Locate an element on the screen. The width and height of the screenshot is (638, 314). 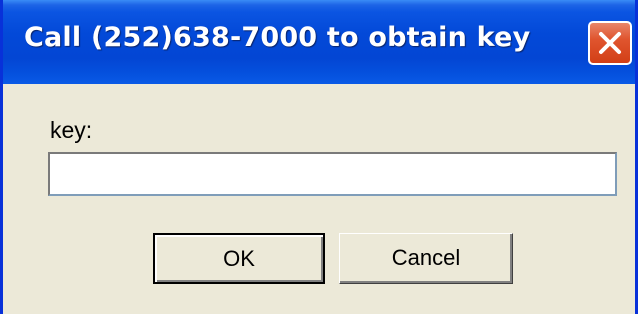
key-input is located at coordinates (332, 174).